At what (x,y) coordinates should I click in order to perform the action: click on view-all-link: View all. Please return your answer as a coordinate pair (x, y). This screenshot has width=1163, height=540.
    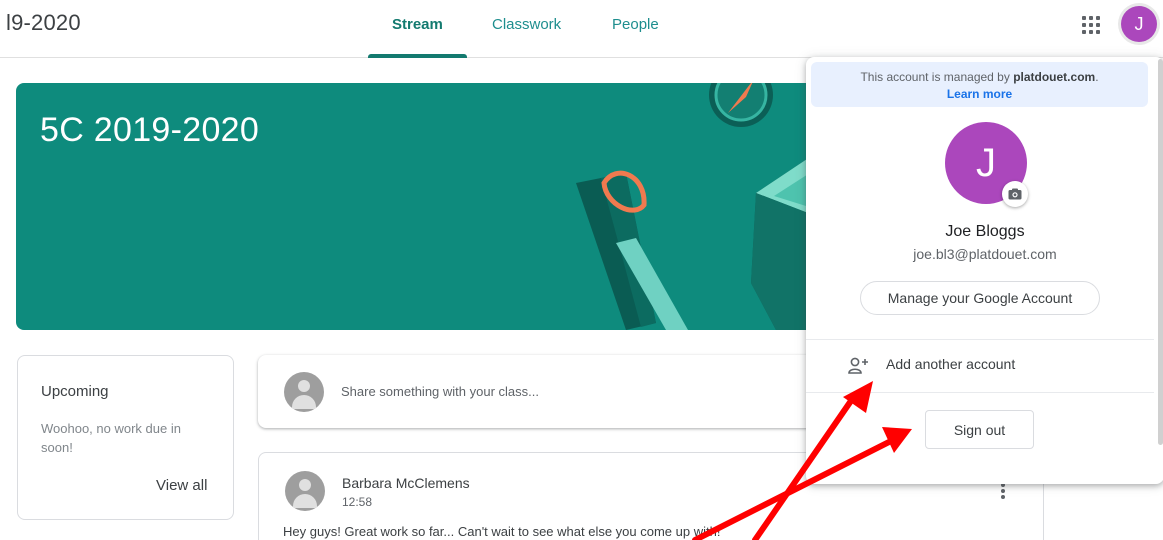
    Looking at the image, I should click on (181, 485).